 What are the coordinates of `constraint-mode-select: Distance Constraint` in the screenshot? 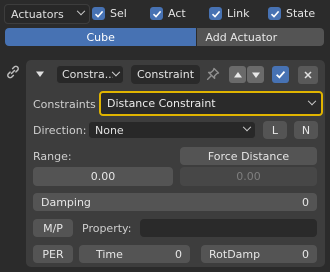 It's located at (211, 103).